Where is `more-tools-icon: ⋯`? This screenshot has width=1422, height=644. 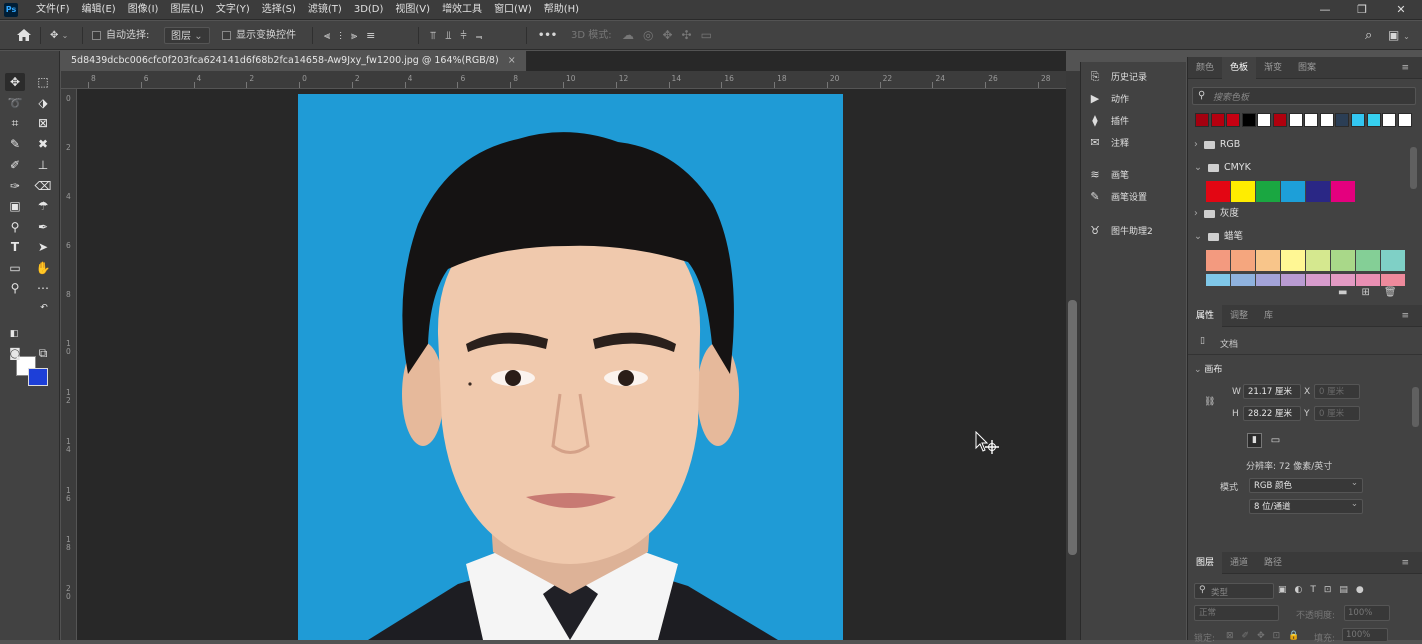 more-tools-icon: ⋯ is located at coordinates (43, 288).